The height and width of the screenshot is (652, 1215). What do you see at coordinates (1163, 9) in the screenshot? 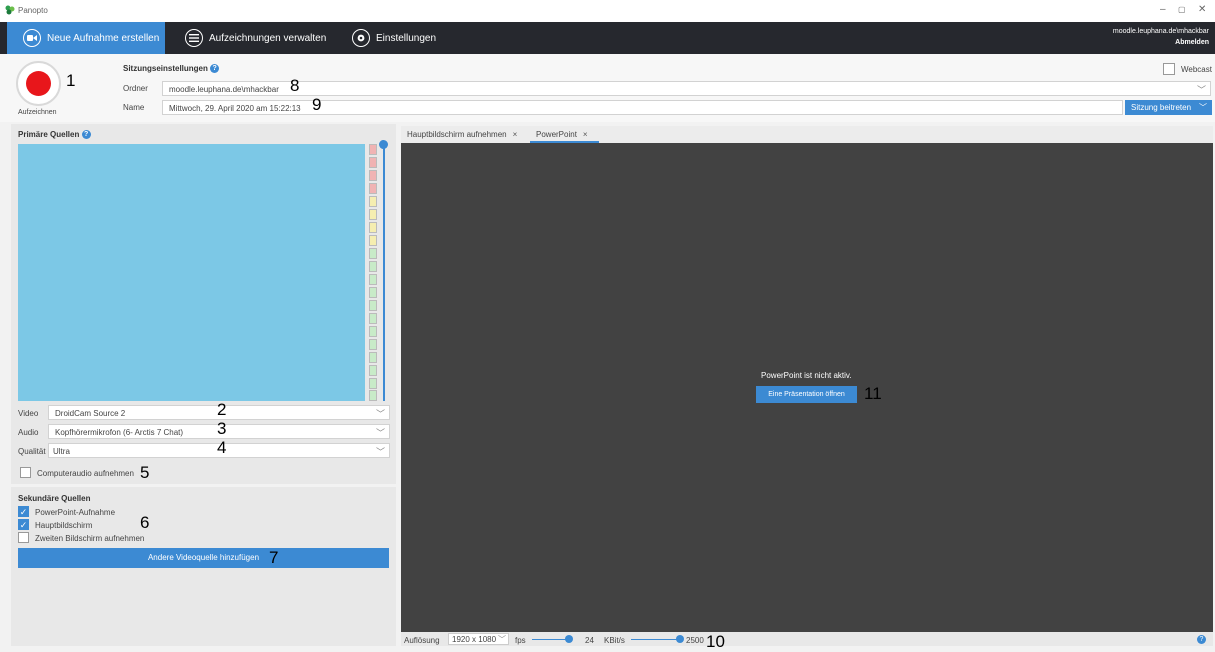
I see `minimize-button: –` at bounding box center [1163, 9].